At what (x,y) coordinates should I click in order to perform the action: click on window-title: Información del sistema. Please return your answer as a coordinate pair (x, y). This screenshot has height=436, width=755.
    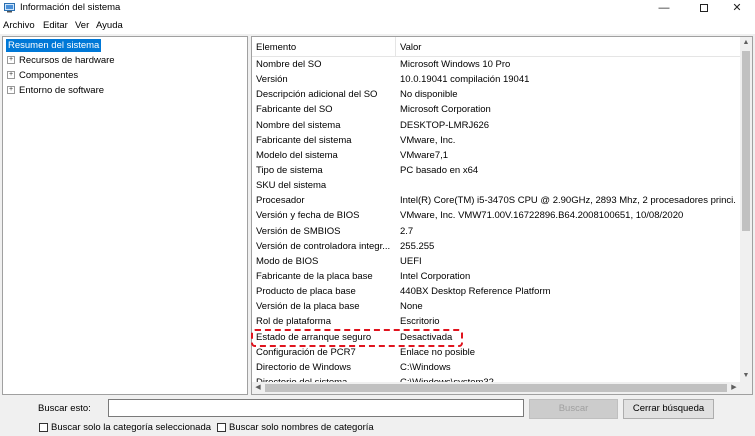
    Looking at the image, I should click on (70, 7).